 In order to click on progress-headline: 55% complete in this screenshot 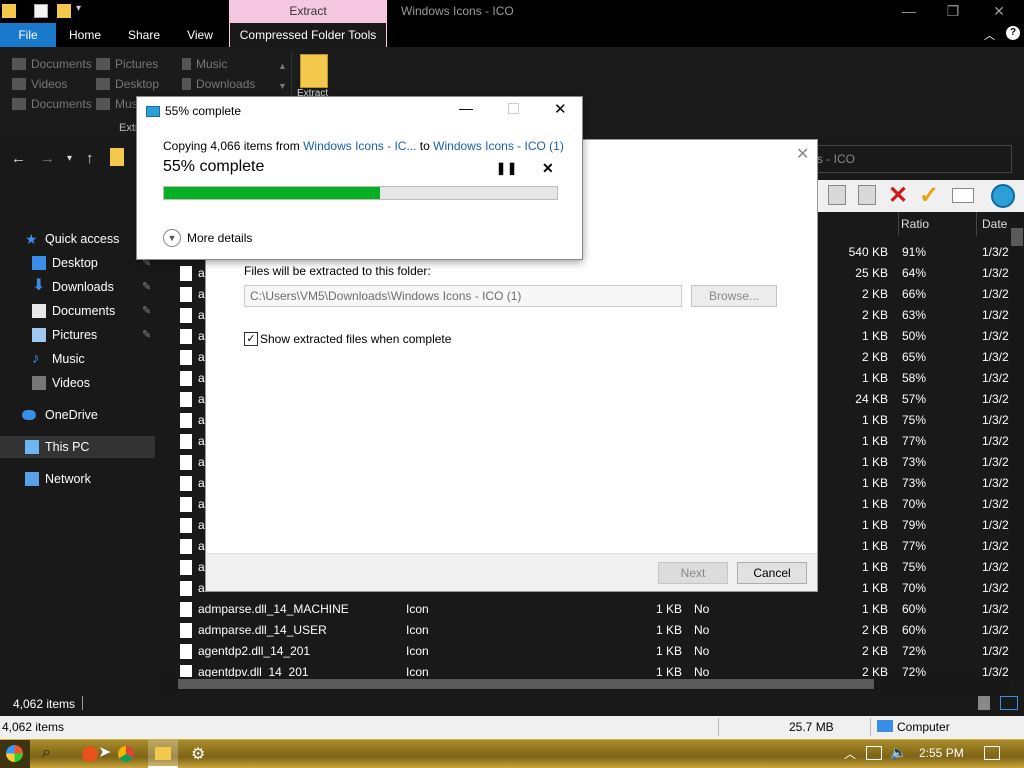, I will do `click(214, 166)`.